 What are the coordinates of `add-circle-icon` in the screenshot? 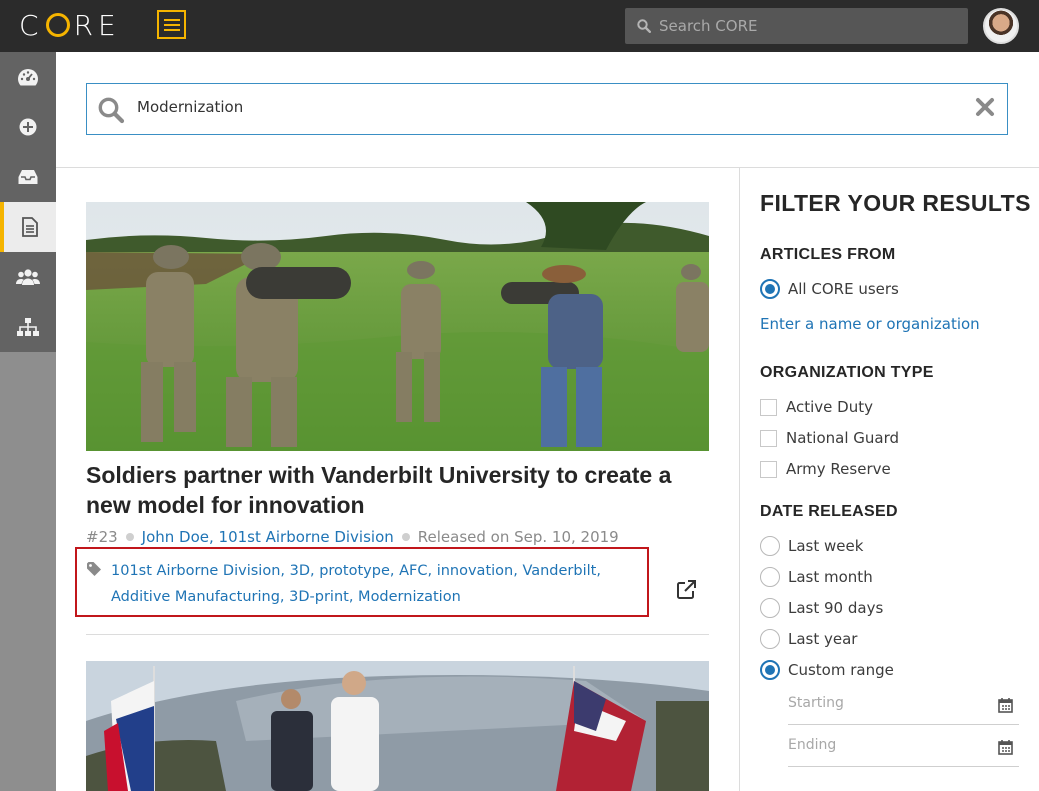 It's located at (28, 127).